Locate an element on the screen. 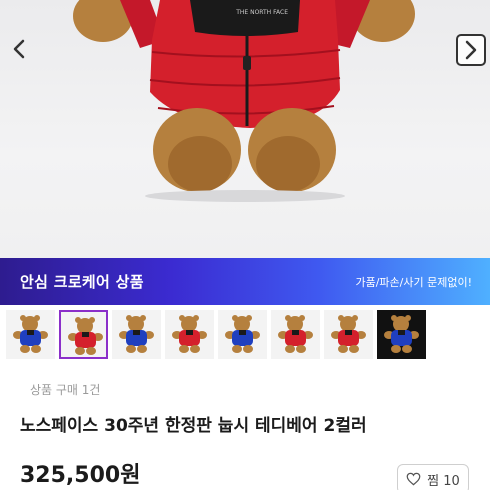 This screenshot has width=490, height=490. chevron-left-icon is located at coordinates (19, 49).